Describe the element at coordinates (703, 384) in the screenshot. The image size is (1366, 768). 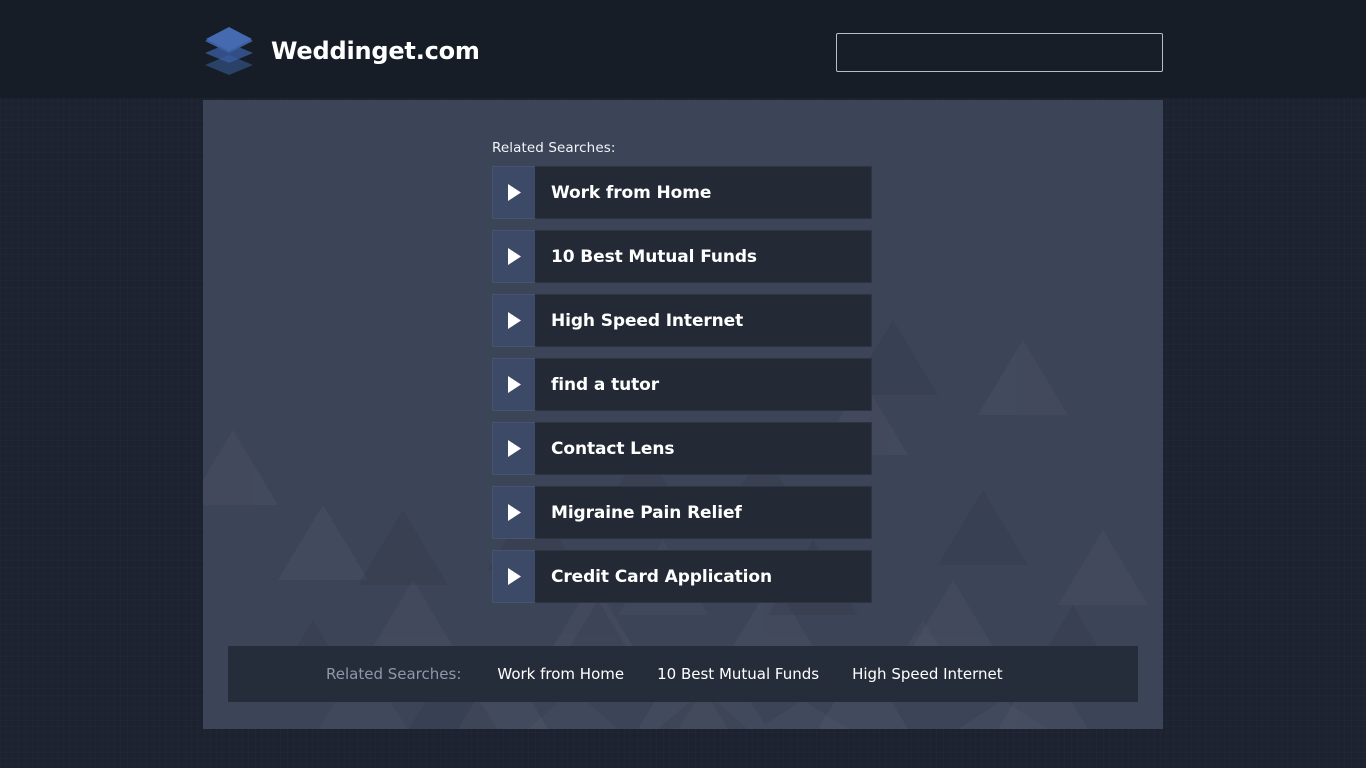
I see `related-search-item-label-wrap: find a tutor` at that location.